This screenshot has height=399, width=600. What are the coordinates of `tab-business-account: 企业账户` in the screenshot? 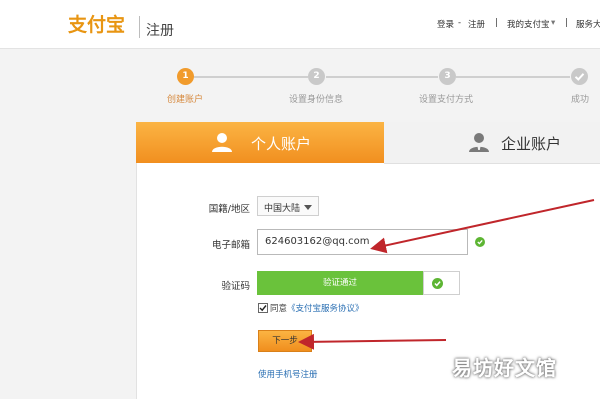 It's located at (492, 143).